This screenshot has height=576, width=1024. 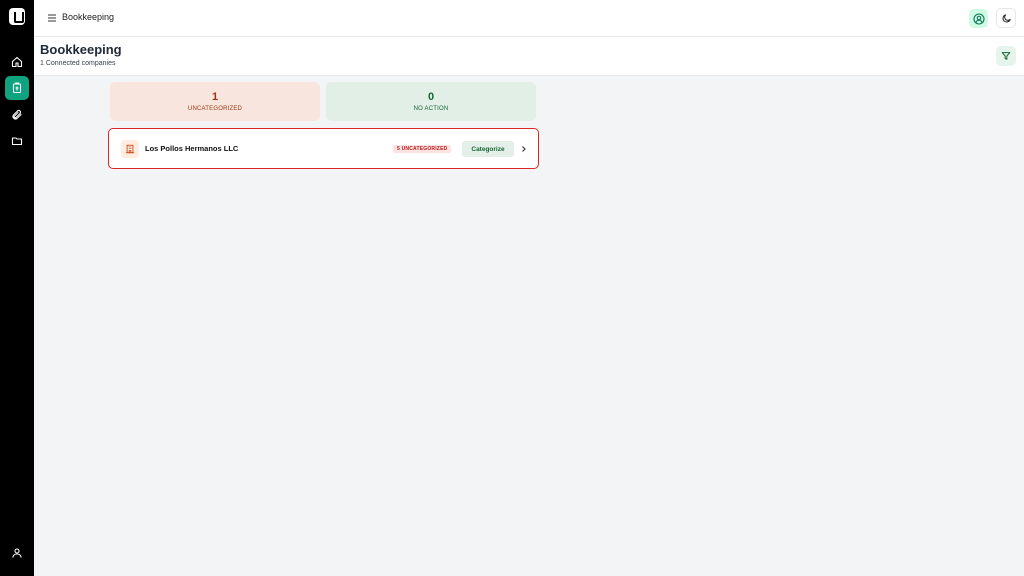 I want to click on sidebar-item-profile, so click(x=17, y=553).